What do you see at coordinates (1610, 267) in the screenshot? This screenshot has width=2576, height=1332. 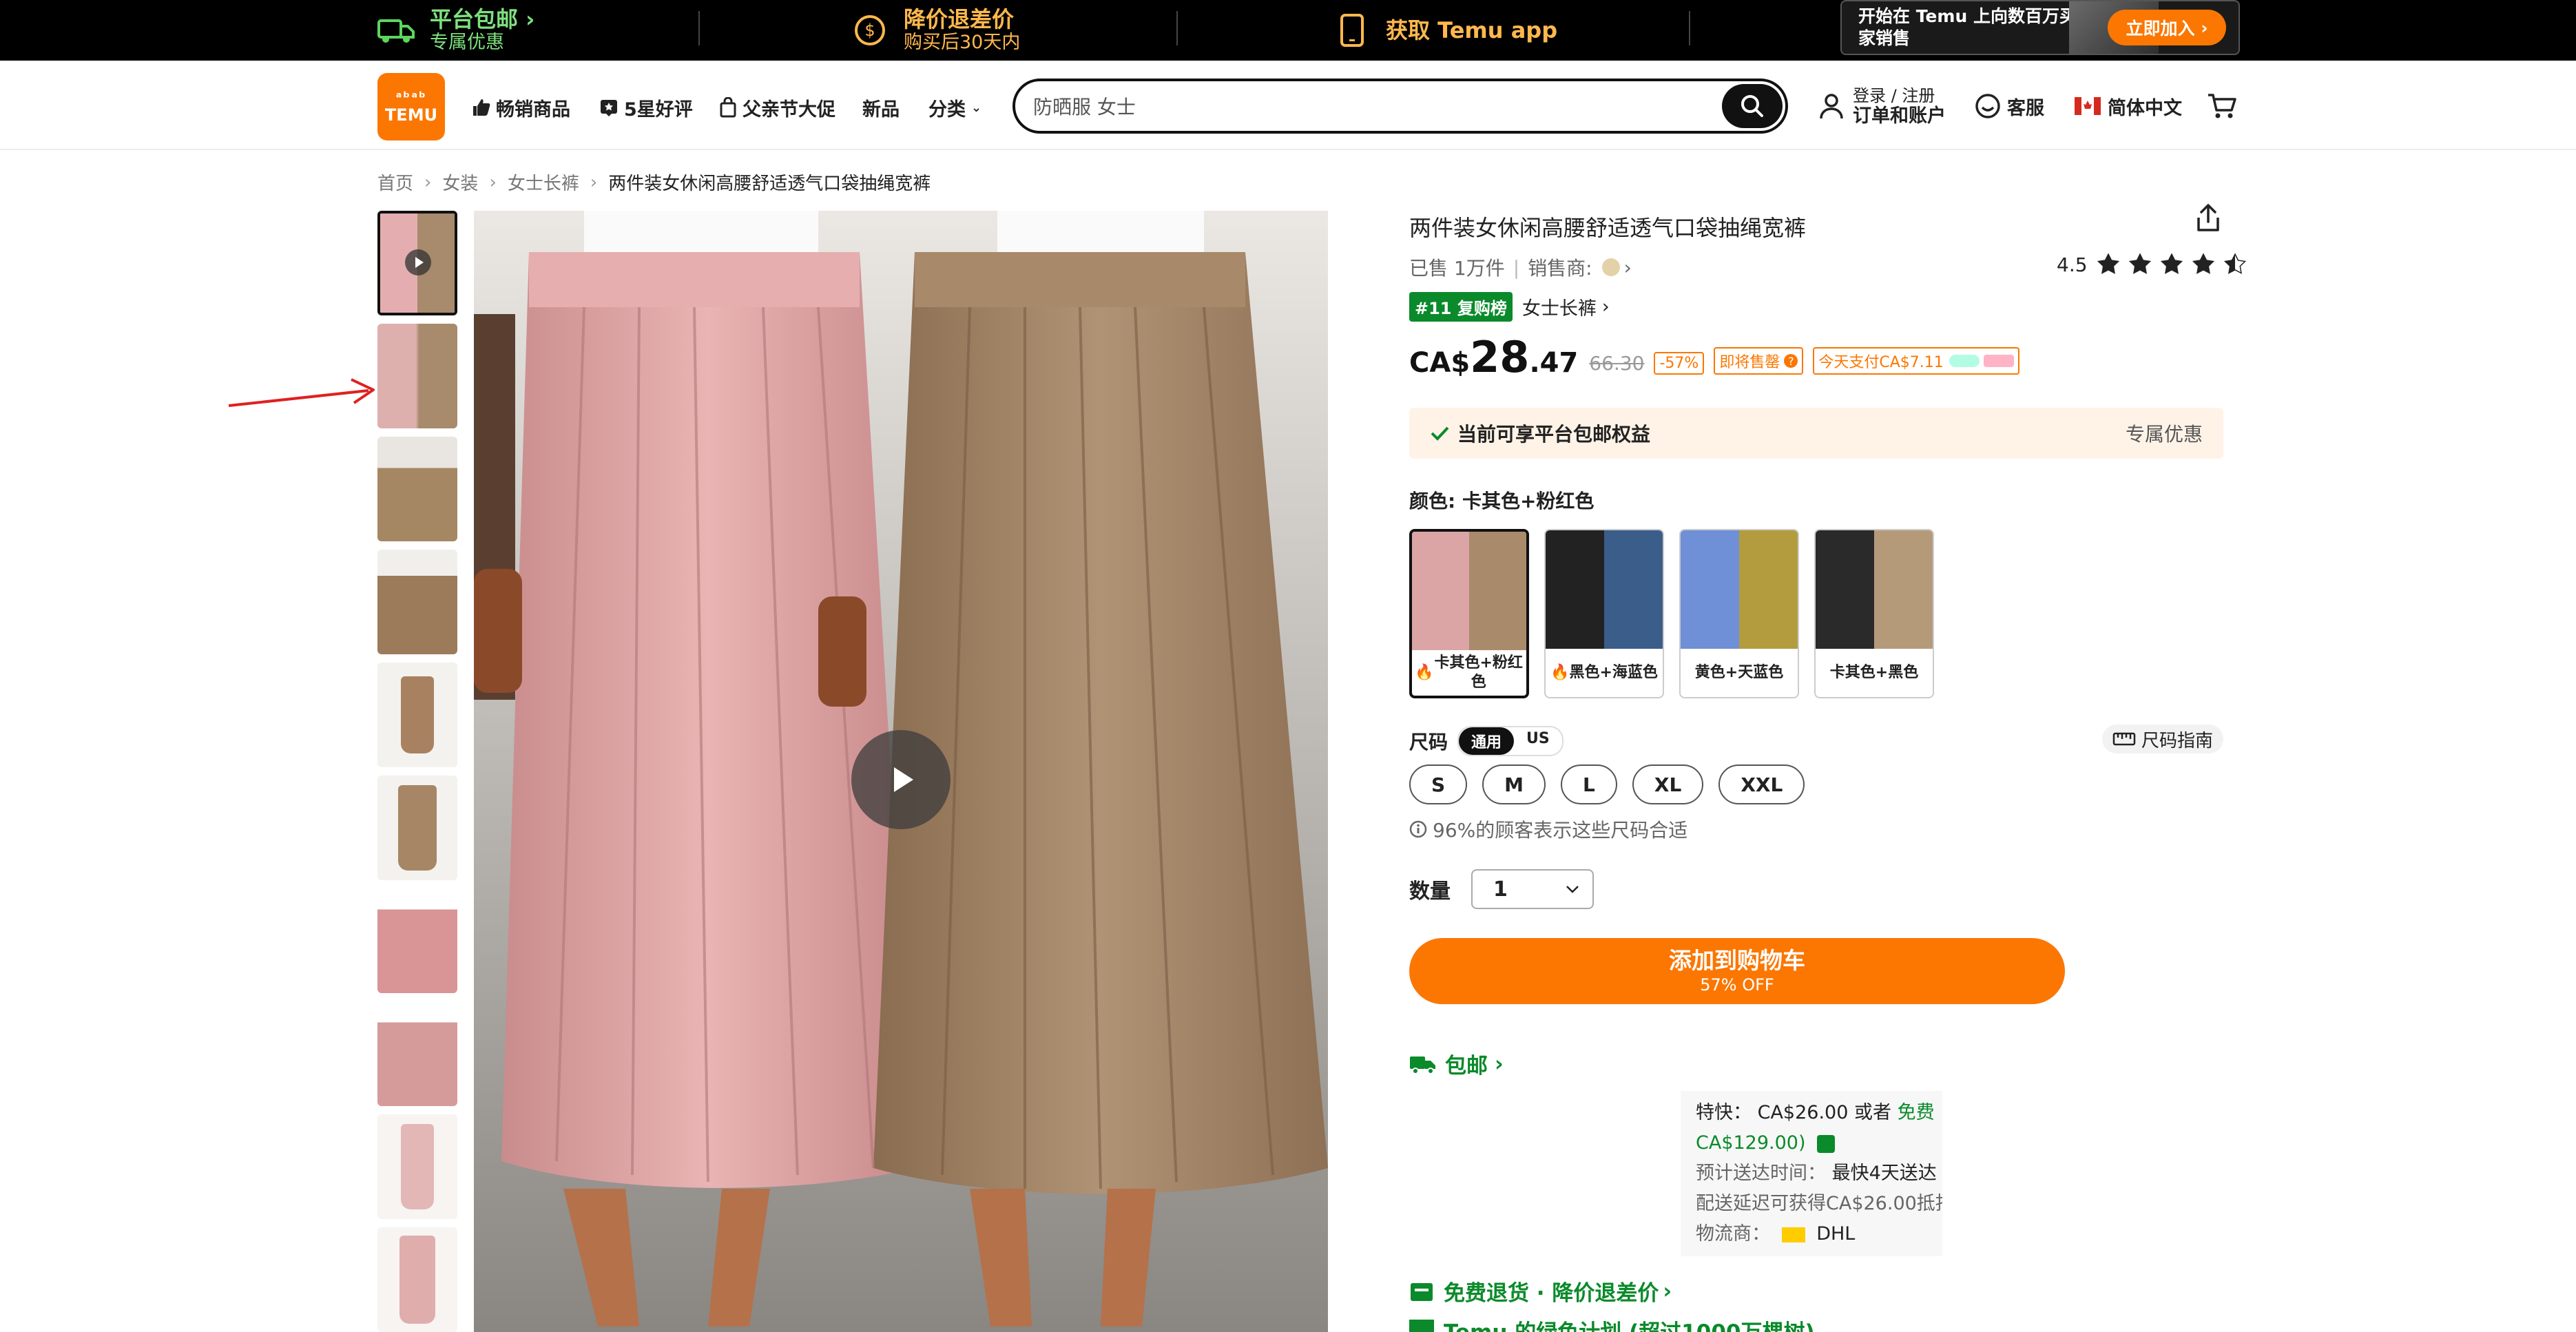 I see `seller-avatar` at bounding box center [1610, 267].